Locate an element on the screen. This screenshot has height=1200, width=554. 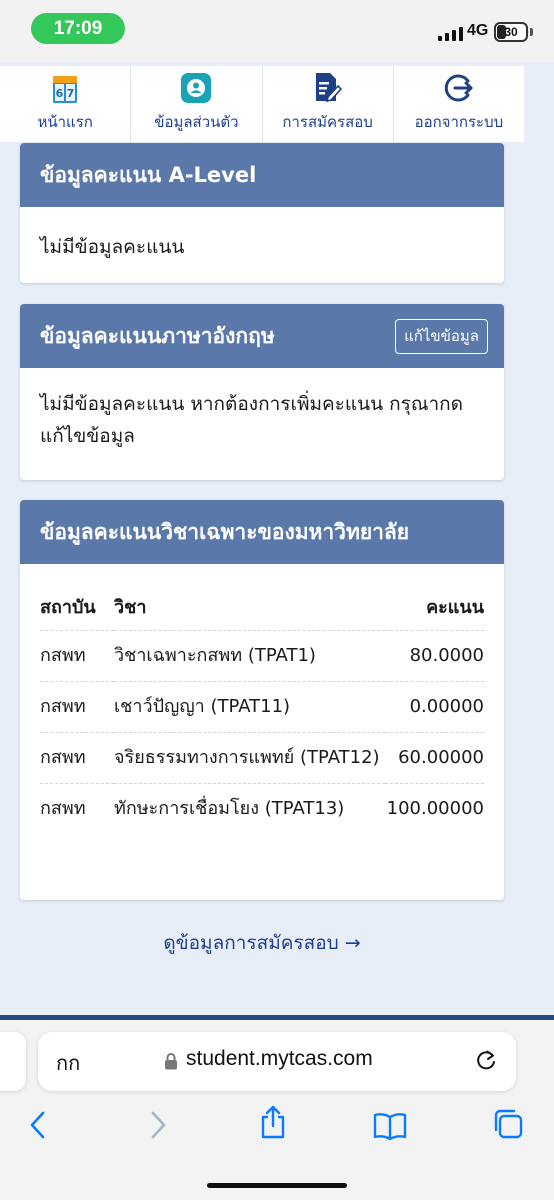
network-type: 4G is located at coordinates (478, 30).